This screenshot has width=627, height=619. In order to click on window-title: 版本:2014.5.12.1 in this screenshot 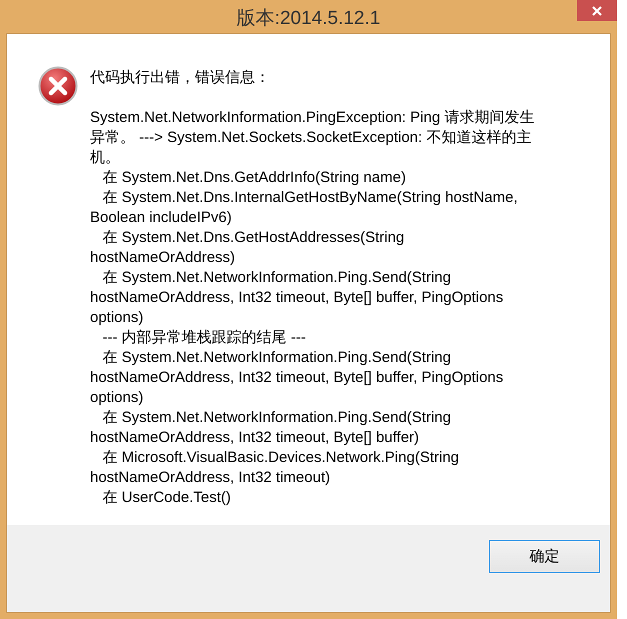, I will do `click(308, 19)`.